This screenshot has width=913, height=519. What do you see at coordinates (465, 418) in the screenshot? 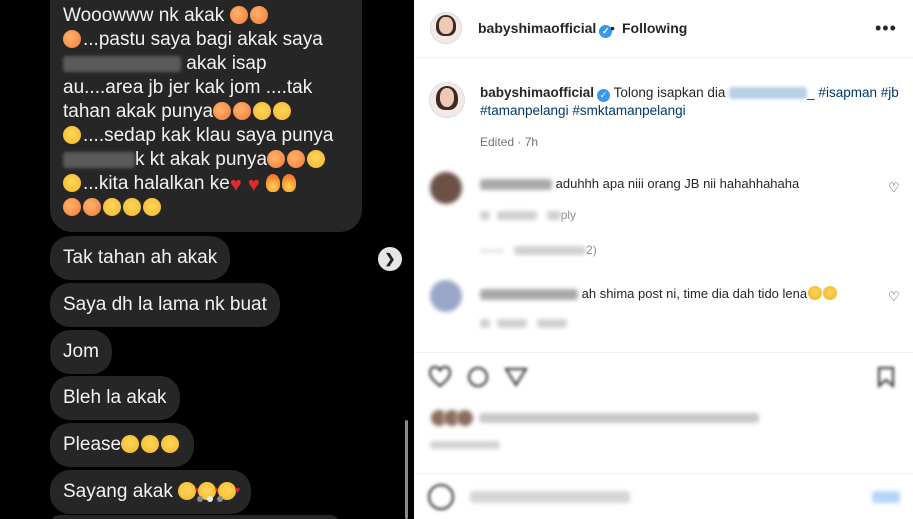
I see `liker-avatar` at bounding box center [465, 418].